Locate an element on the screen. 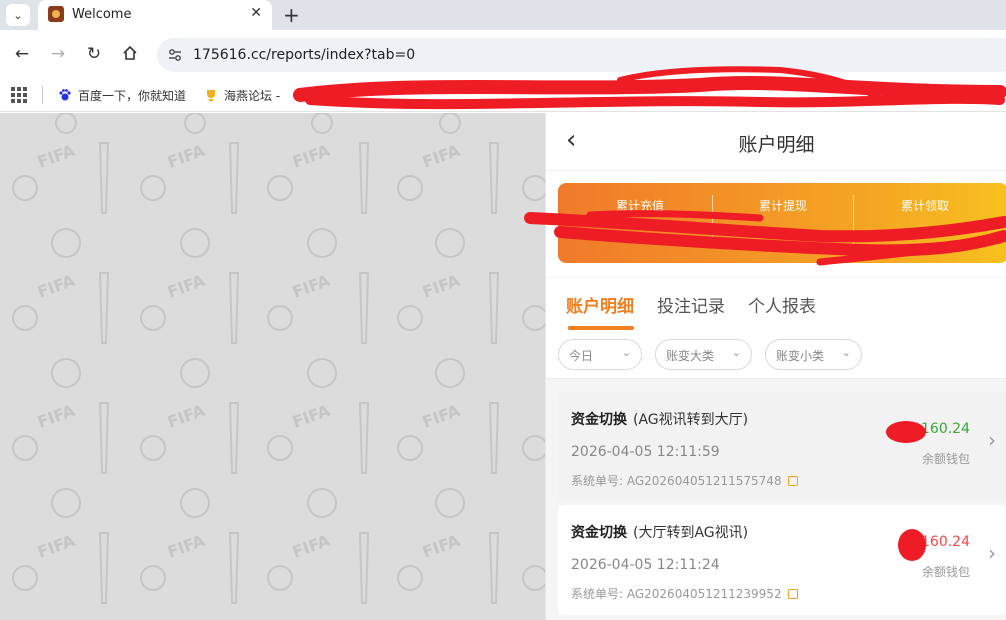 The width and height of the screenshot is (1006, 620). filter-label: 账变大类 is located at coordinates (690, 356).